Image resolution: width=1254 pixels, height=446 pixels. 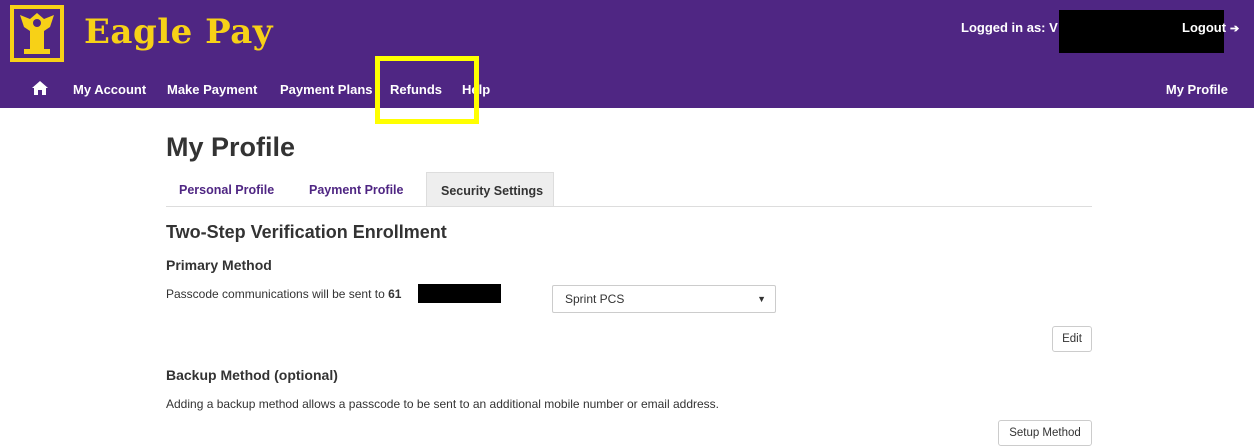 I want to click on logout-icon: ➔, so click(x=1235, y=29).